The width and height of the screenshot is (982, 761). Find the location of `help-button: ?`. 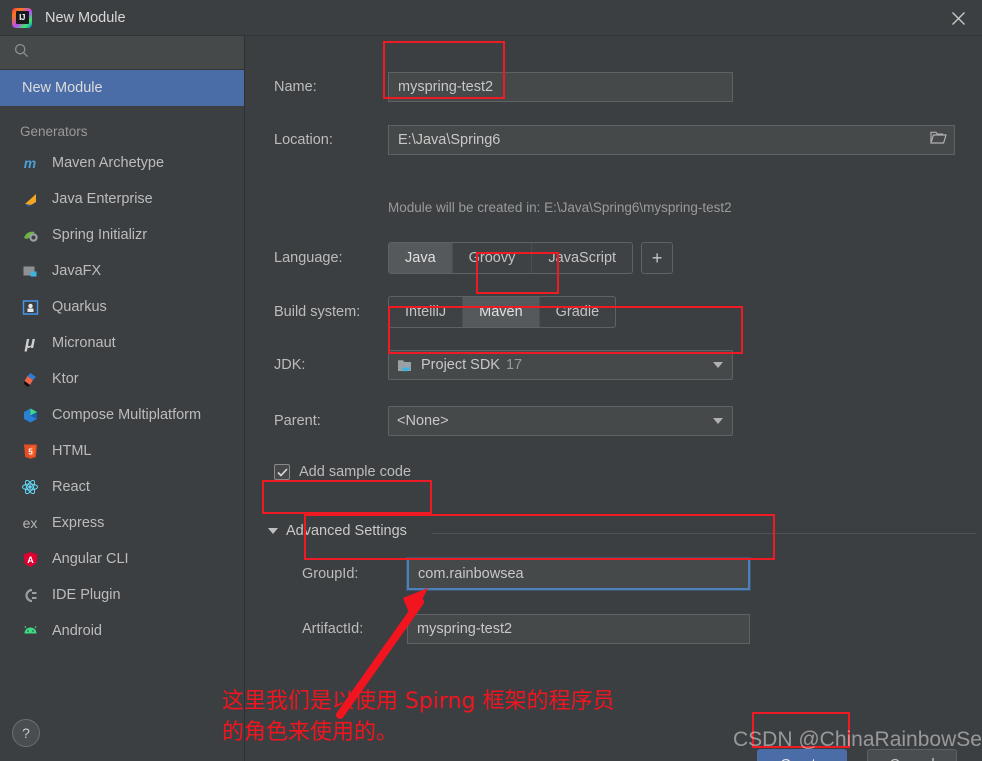

help-button: ? is located at coordinates (26, 733).